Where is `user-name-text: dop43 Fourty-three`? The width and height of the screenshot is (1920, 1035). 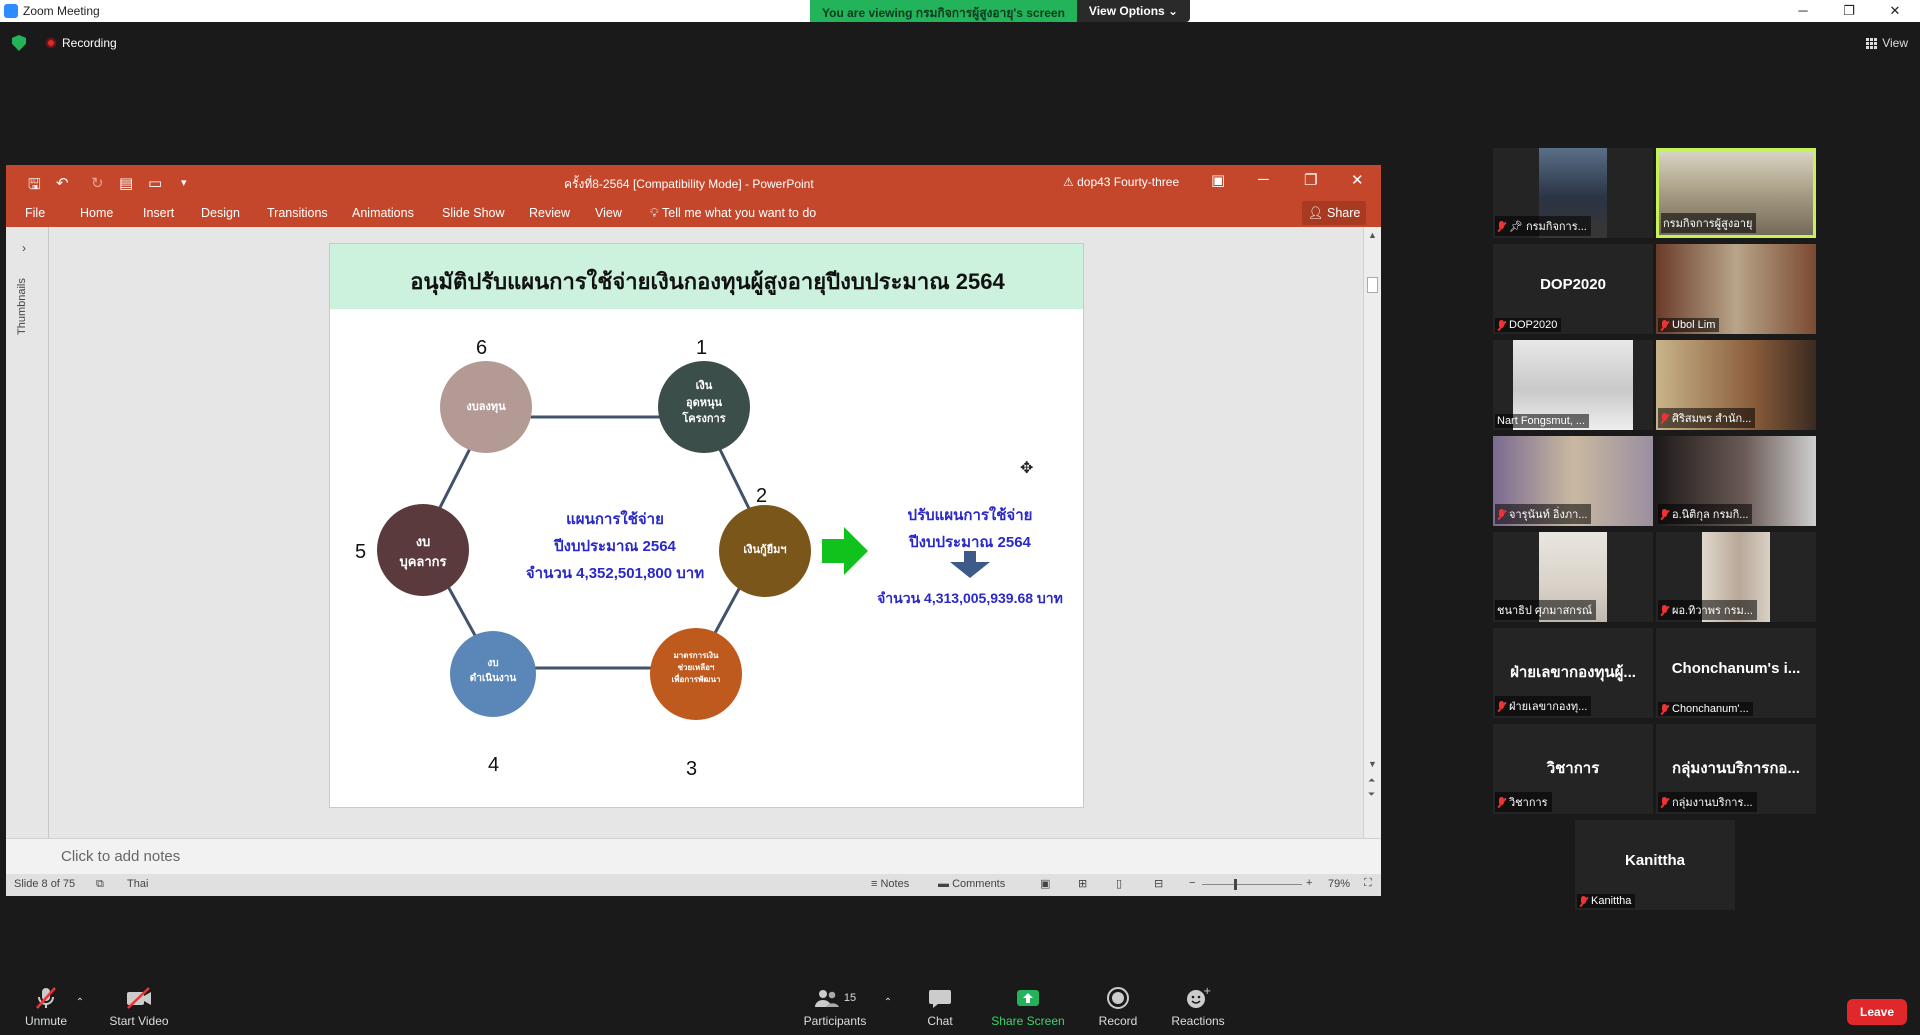 user-name-text: dop43 Fourty-three is located at coordinates (1128, 182).